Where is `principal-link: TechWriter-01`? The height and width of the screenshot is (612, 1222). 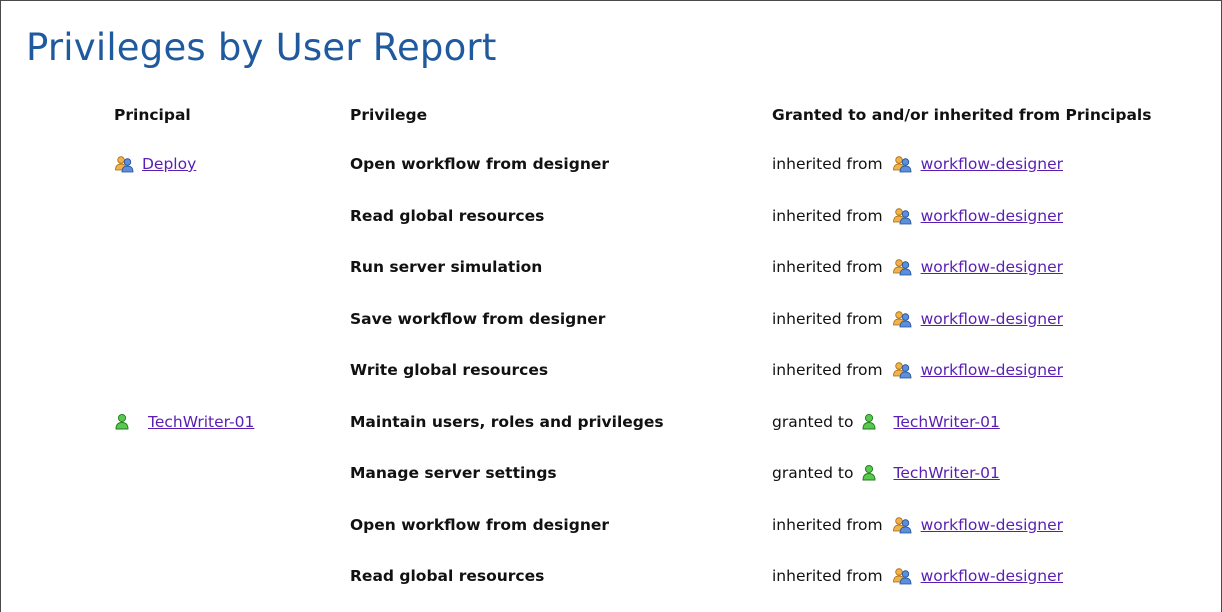 principal-link: TechWriter-01 is located at coordinates (201, 422).